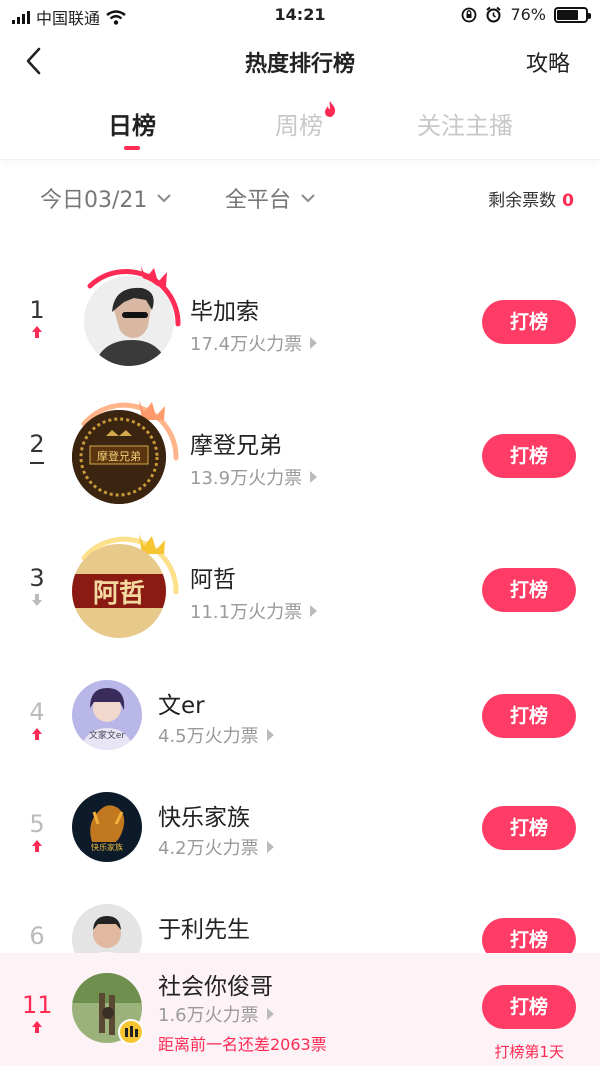  I want to click on platform-filter: 全平台, so click(270, 198).